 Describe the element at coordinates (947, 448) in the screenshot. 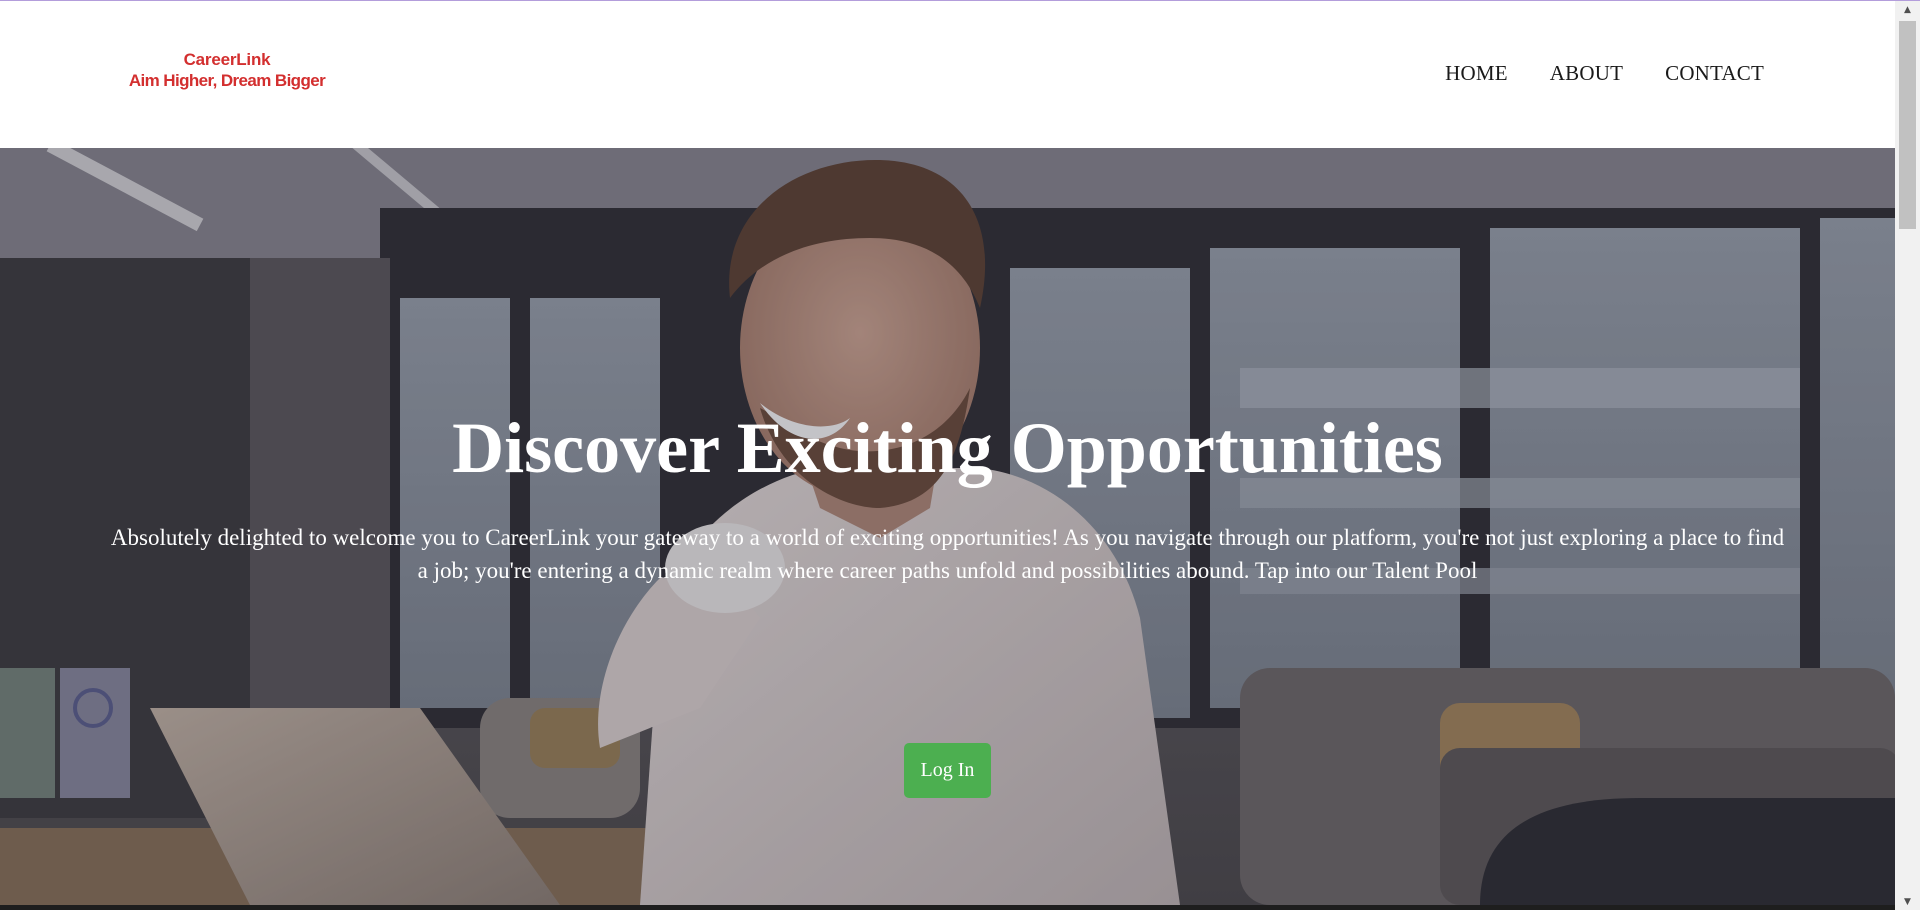

I see `hero-title: Discover Exciting Opportunities` at that location.